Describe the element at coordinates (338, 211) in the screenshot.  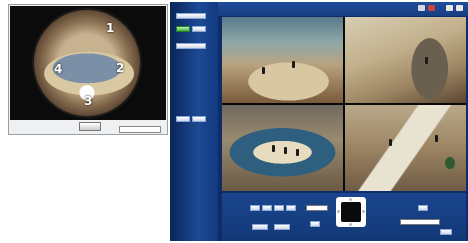
I see `pad-left` at that location.